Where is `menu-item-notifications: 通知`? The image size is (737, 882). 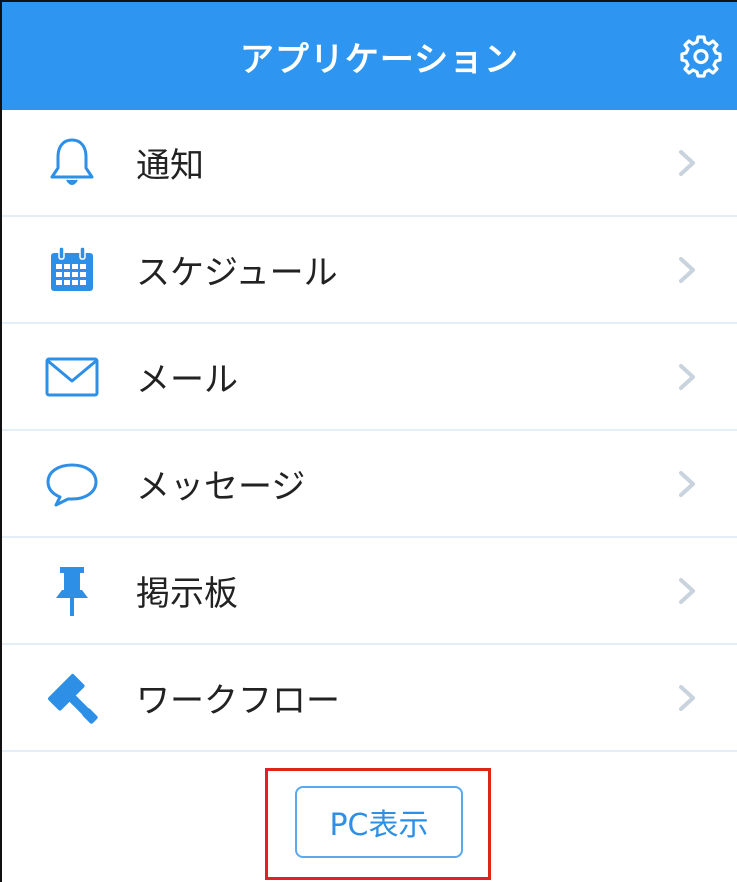
menu-item-notifications: 通知 is located at coordinates (369, 163).